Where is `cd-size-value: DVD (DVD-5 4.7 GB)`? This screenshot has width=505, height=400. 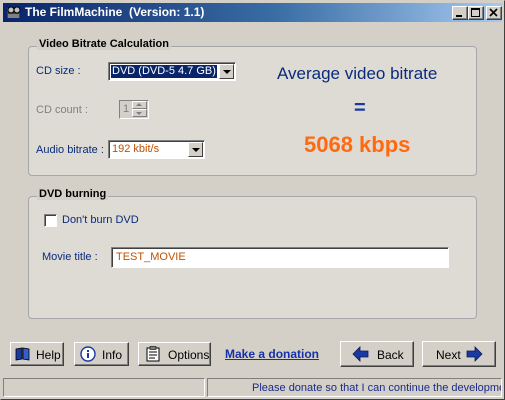 cd-size-value: DVD (DVD-5 4.7 GB) is located at coordinates (164, 71).